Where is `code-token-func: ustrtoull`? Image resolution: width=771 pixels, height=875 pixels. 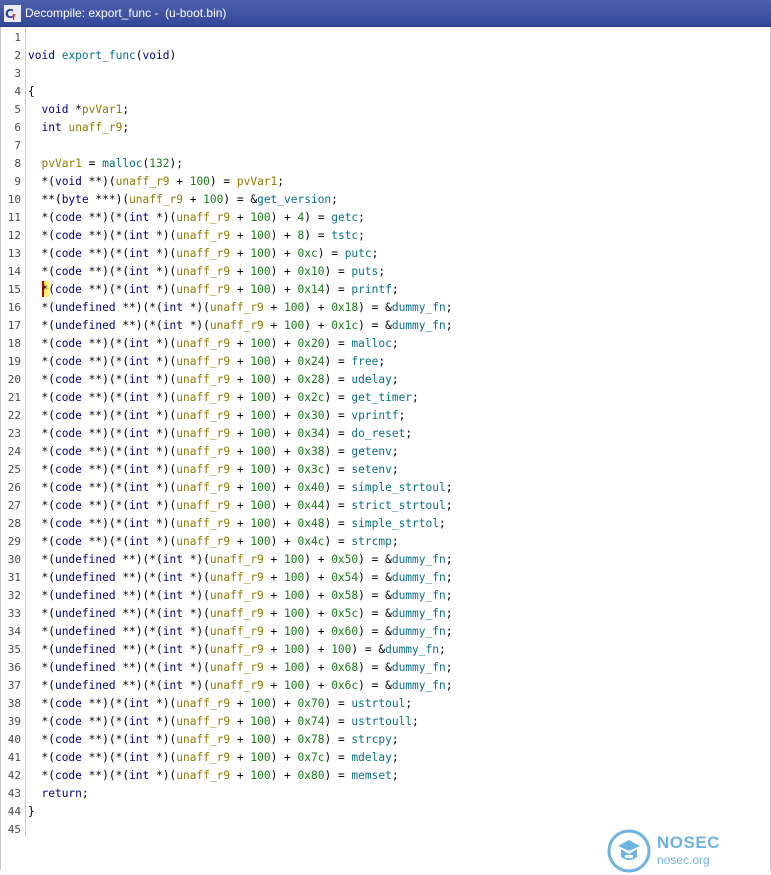
code-token-func: ustrtoull is located at coordinates (381, 721).